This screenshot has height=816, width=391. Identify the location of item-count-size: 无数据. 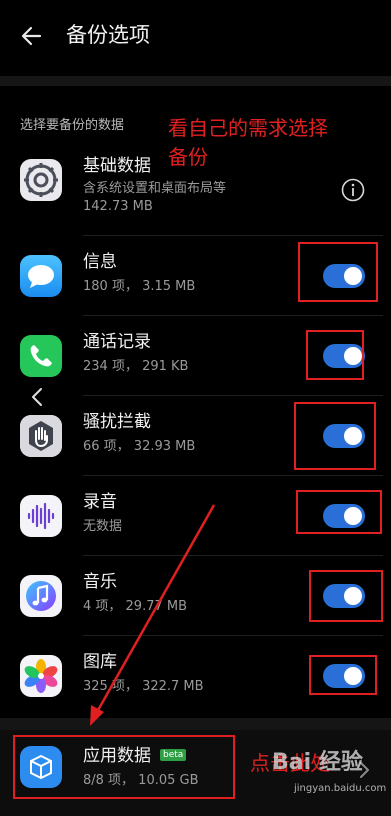
(103, 526).